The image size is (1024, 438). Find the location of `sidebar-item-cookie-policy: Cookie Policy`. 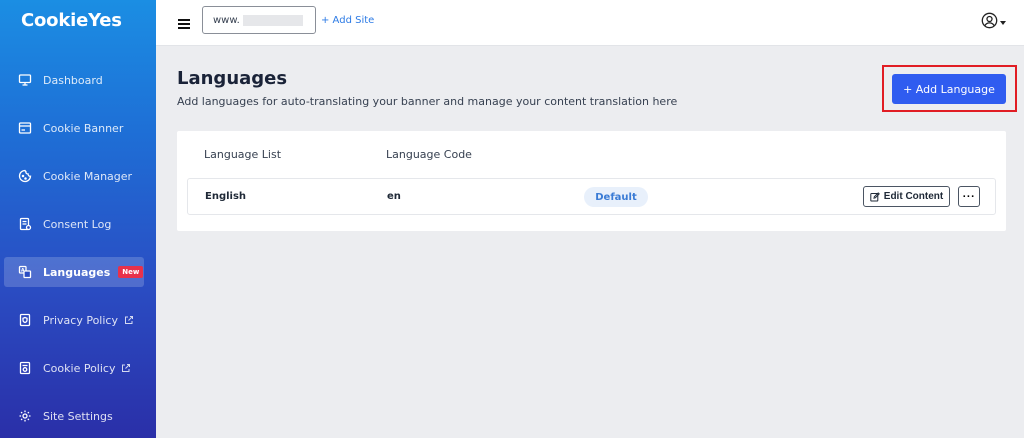

sidebar-item-cookie-policy: Cookie Policy is located at coordinates (74, 368).